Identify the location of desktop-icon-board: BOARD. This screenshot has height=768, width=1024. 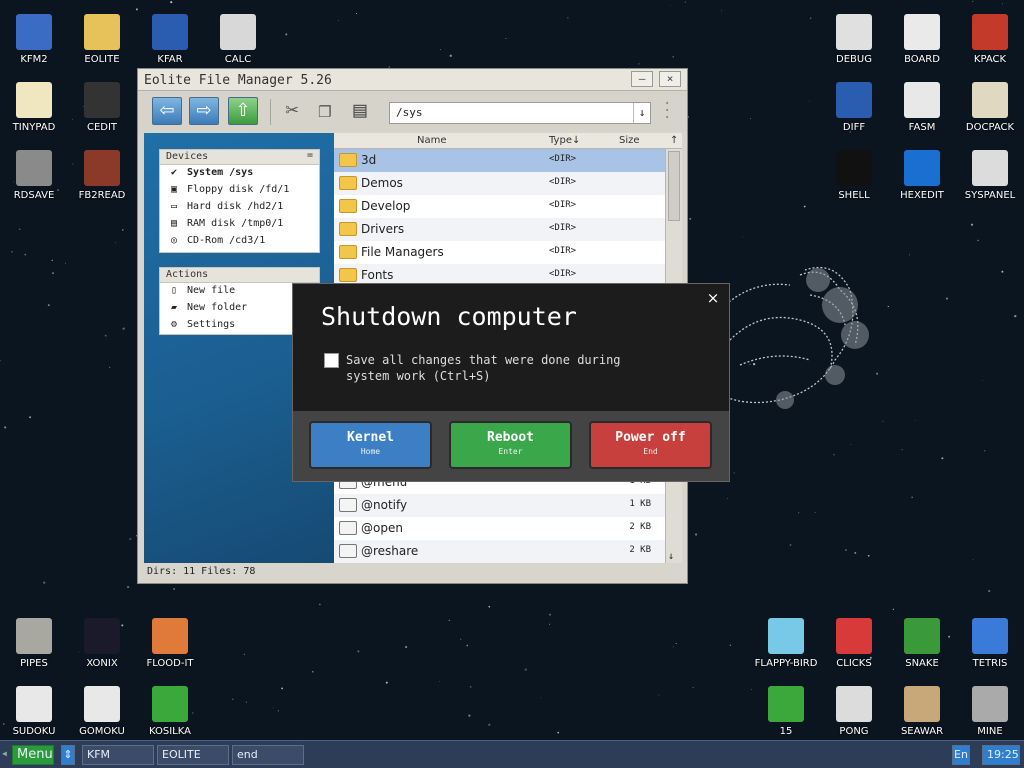
(922, 38).